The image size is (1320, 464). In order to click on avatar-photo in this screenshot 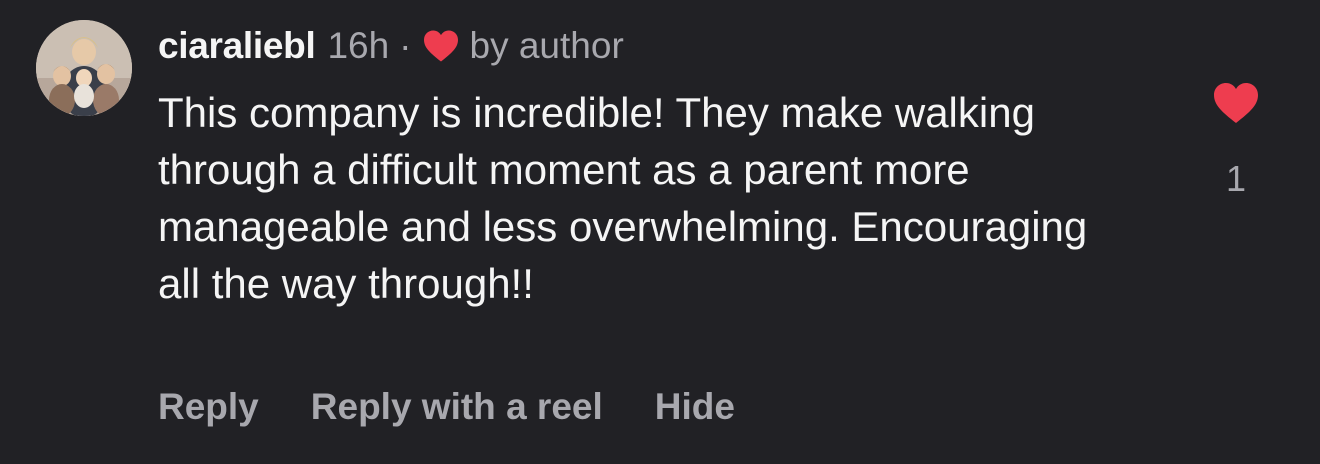, I will do `click(84, 68)`.